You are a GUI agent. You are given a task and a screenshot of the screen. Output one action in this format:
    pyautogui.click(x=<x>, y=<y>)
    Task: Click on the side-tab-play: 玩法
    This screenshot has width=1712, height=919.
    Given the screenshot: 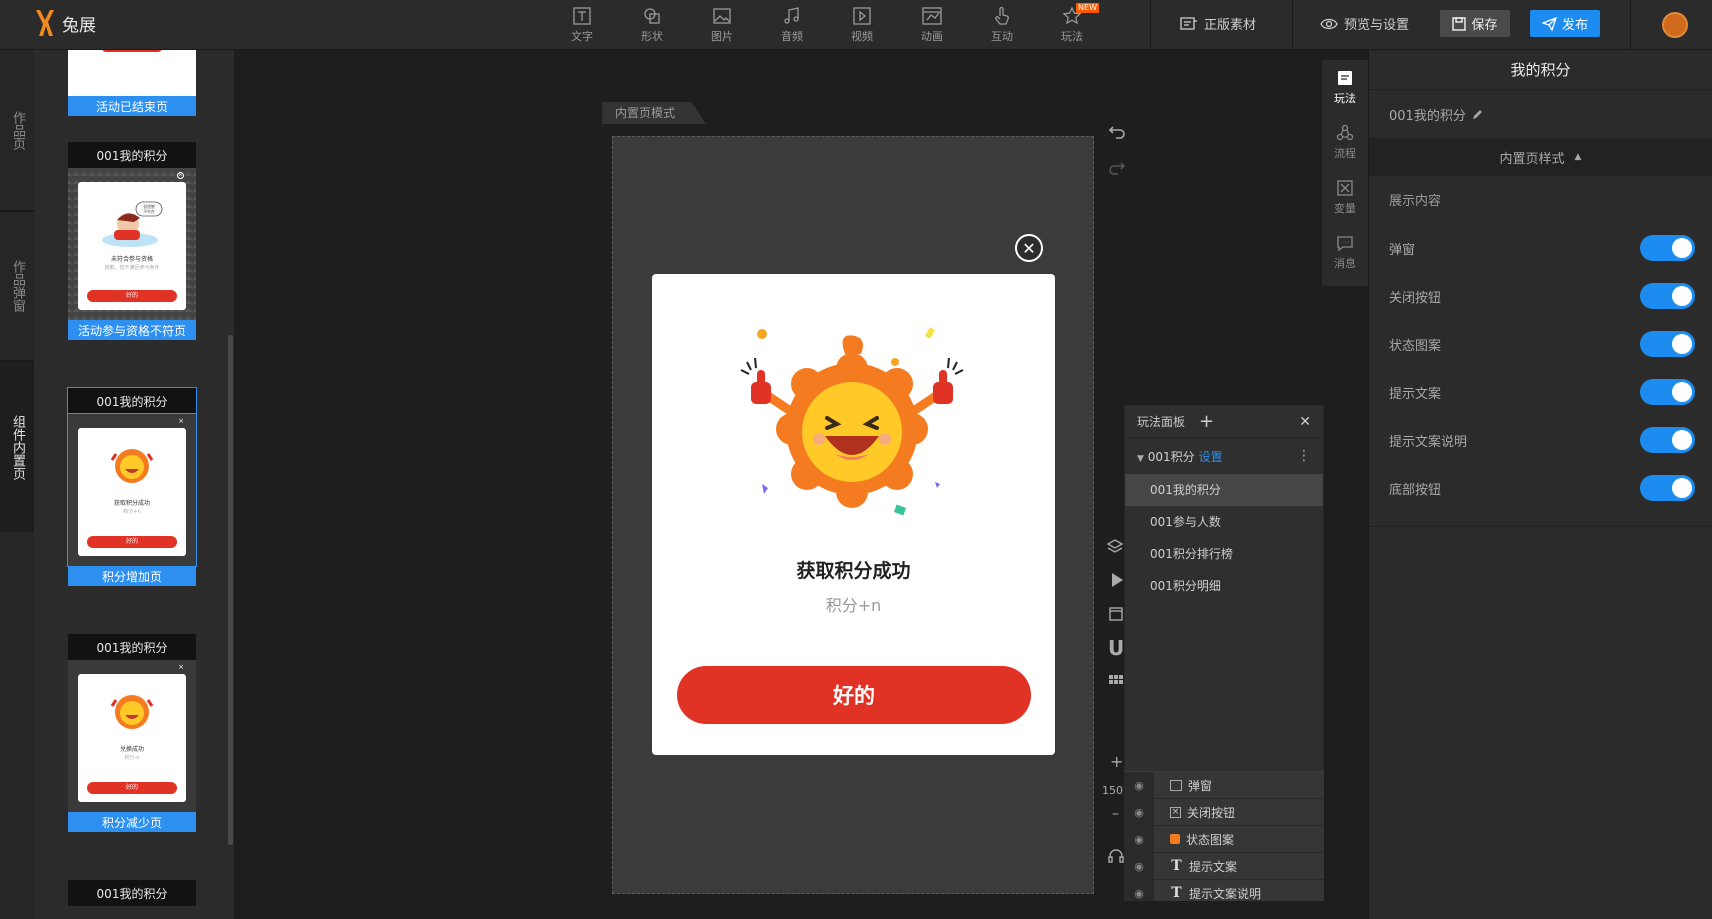 What is the action you would take?
    pyautogui.click(x=1345, y=87)
    